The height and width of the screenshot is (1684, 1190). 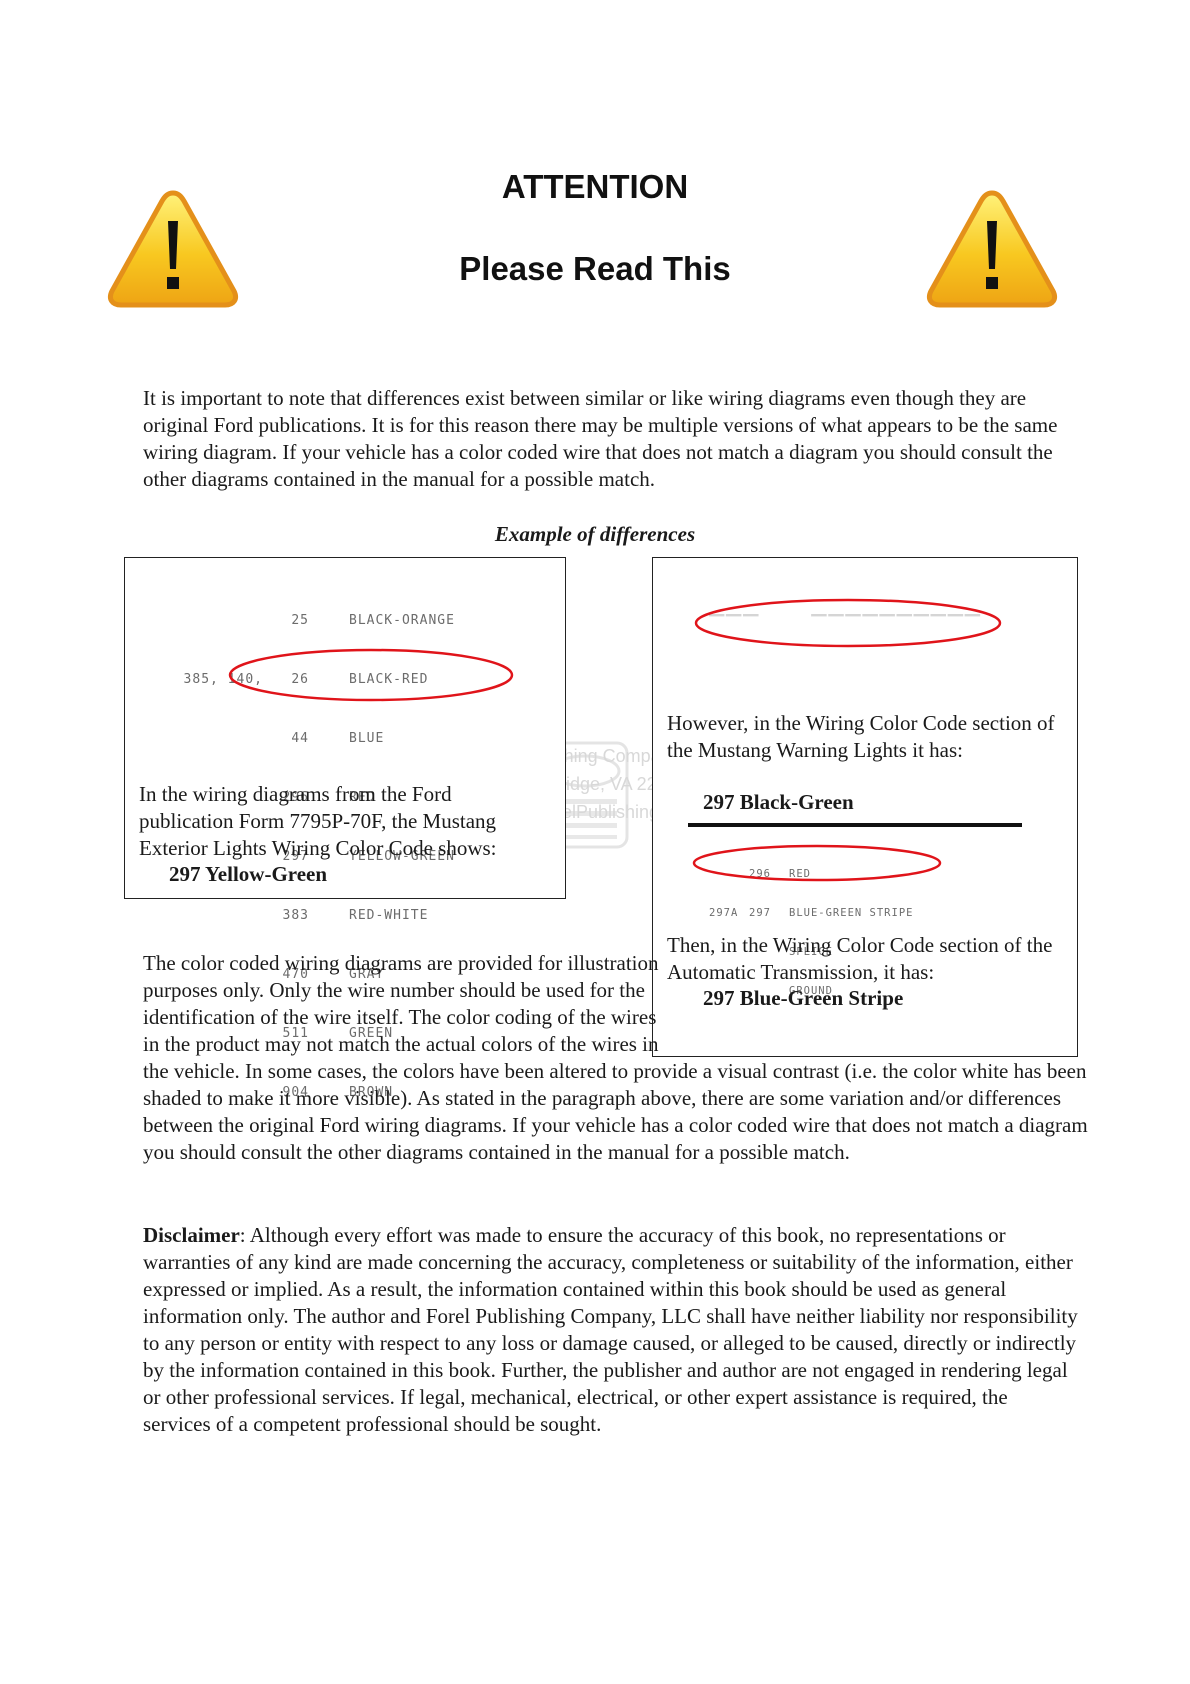 I want to click on disclaimer-label: Disclaimer, so click(x=191, y=1235).